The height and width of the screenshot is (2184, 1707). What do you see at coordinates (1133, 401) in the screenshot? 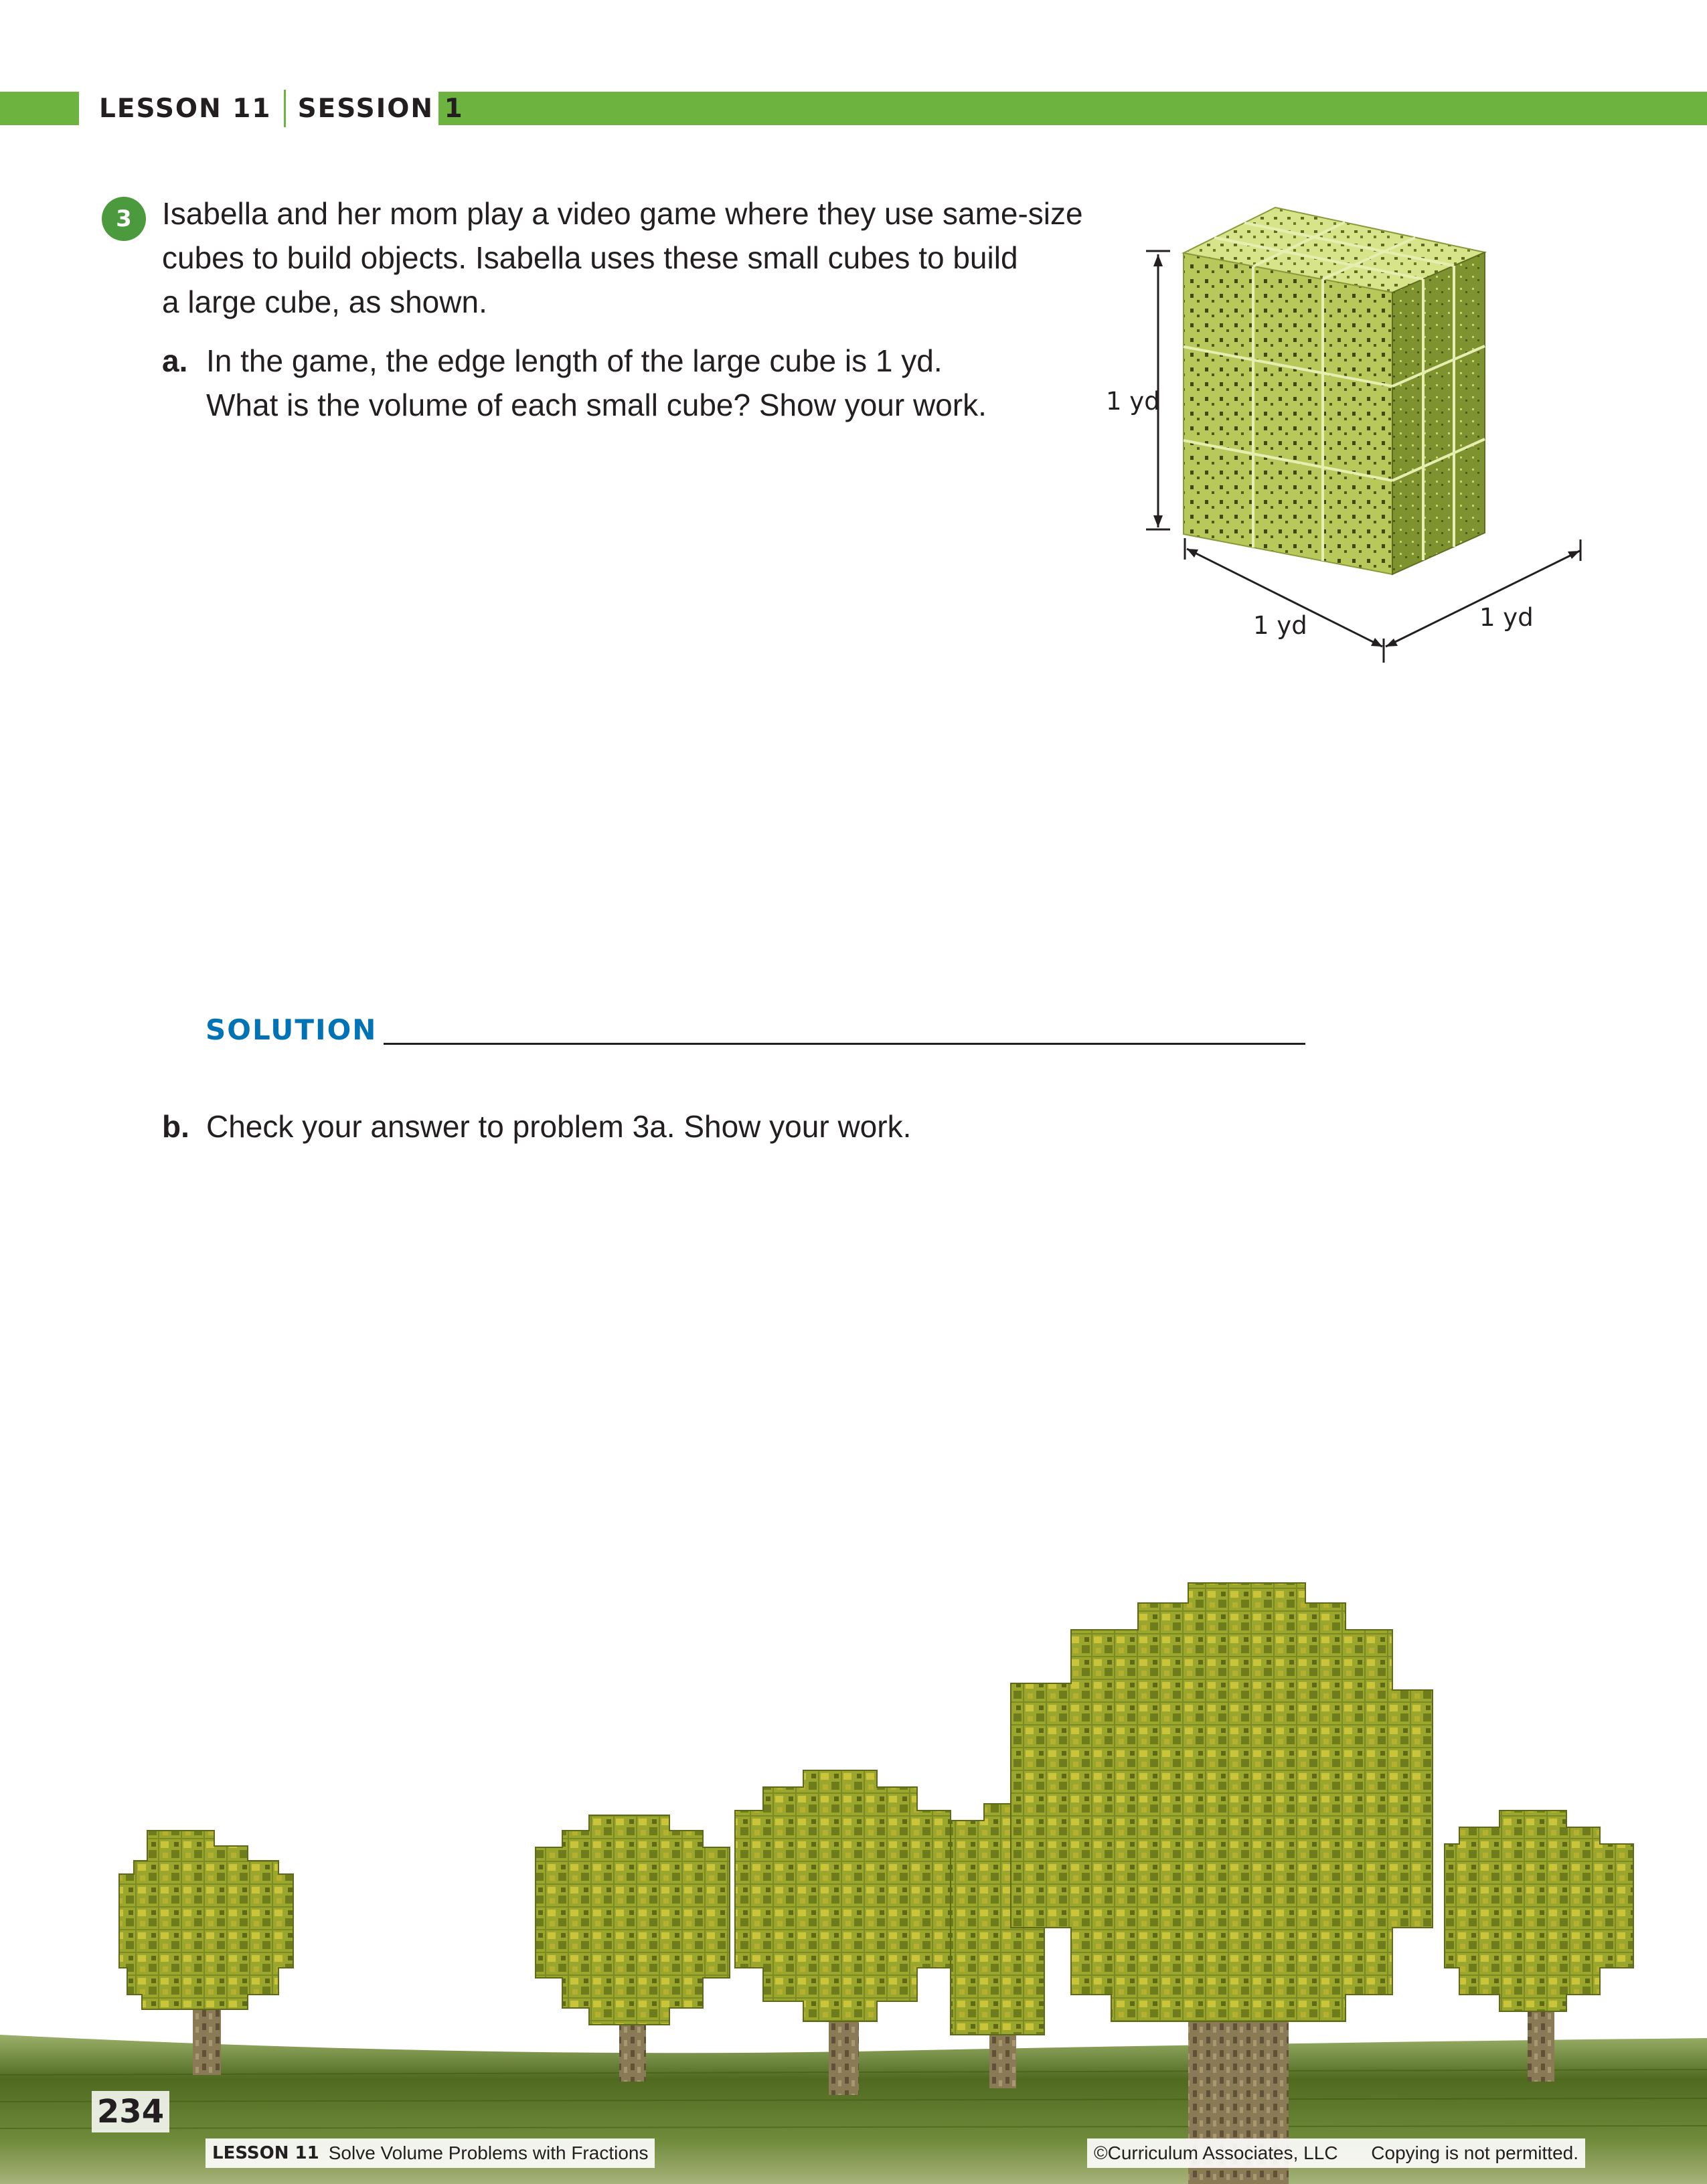
I see `height-dimension-label: 1 yd` at bounding box center [1133, 401].